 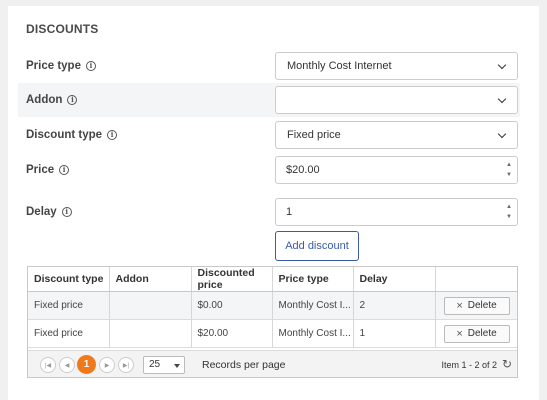 What do you see at coordinates (67, 365) in the screenshot?
I see `prev-page-icon: ◀` at bounding box center [67, 365].